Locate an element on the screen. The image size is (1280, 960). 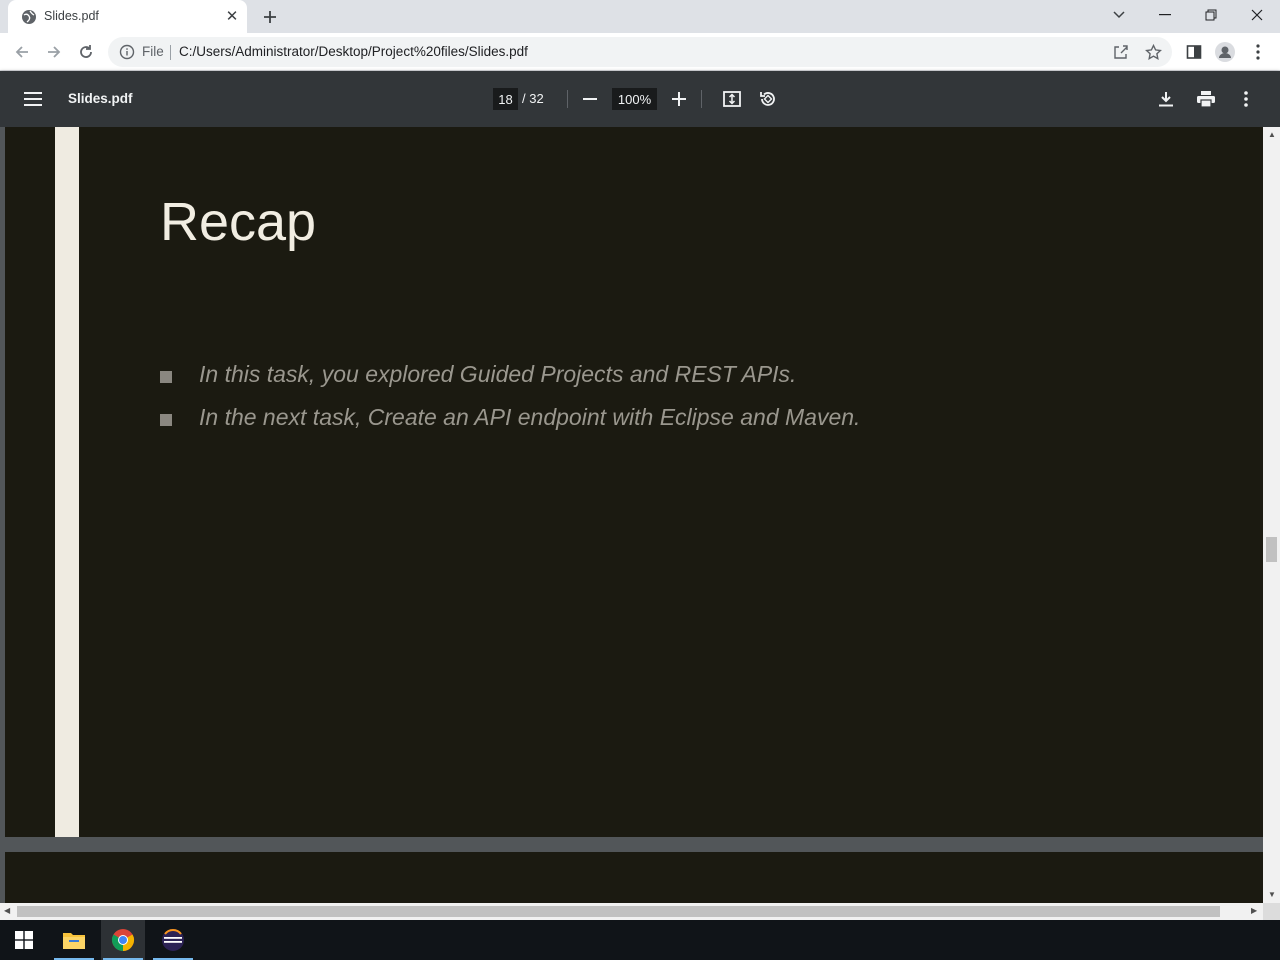
hamburger-icon is located at coordinates (33, 99).